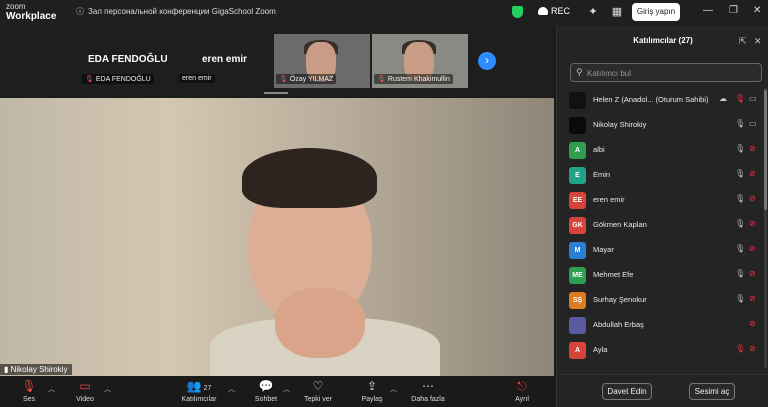 This screenshot has height=407, width=768. Describe the element at coordinates (577, 150) in the screenshot. I see `avatar: A` at that location.